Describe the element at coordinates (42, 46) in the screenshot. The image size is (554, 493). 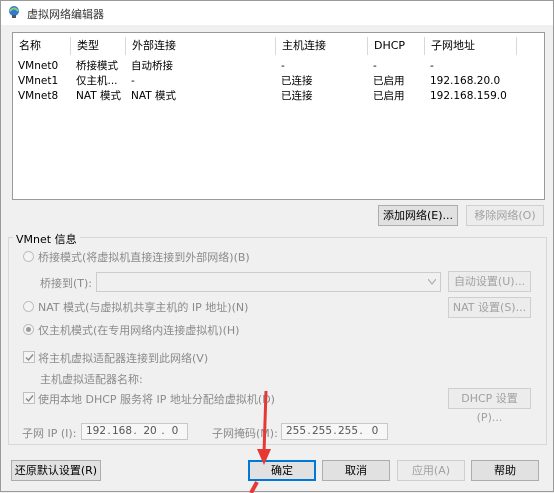
I see `col-header-name: 名称` at that location.